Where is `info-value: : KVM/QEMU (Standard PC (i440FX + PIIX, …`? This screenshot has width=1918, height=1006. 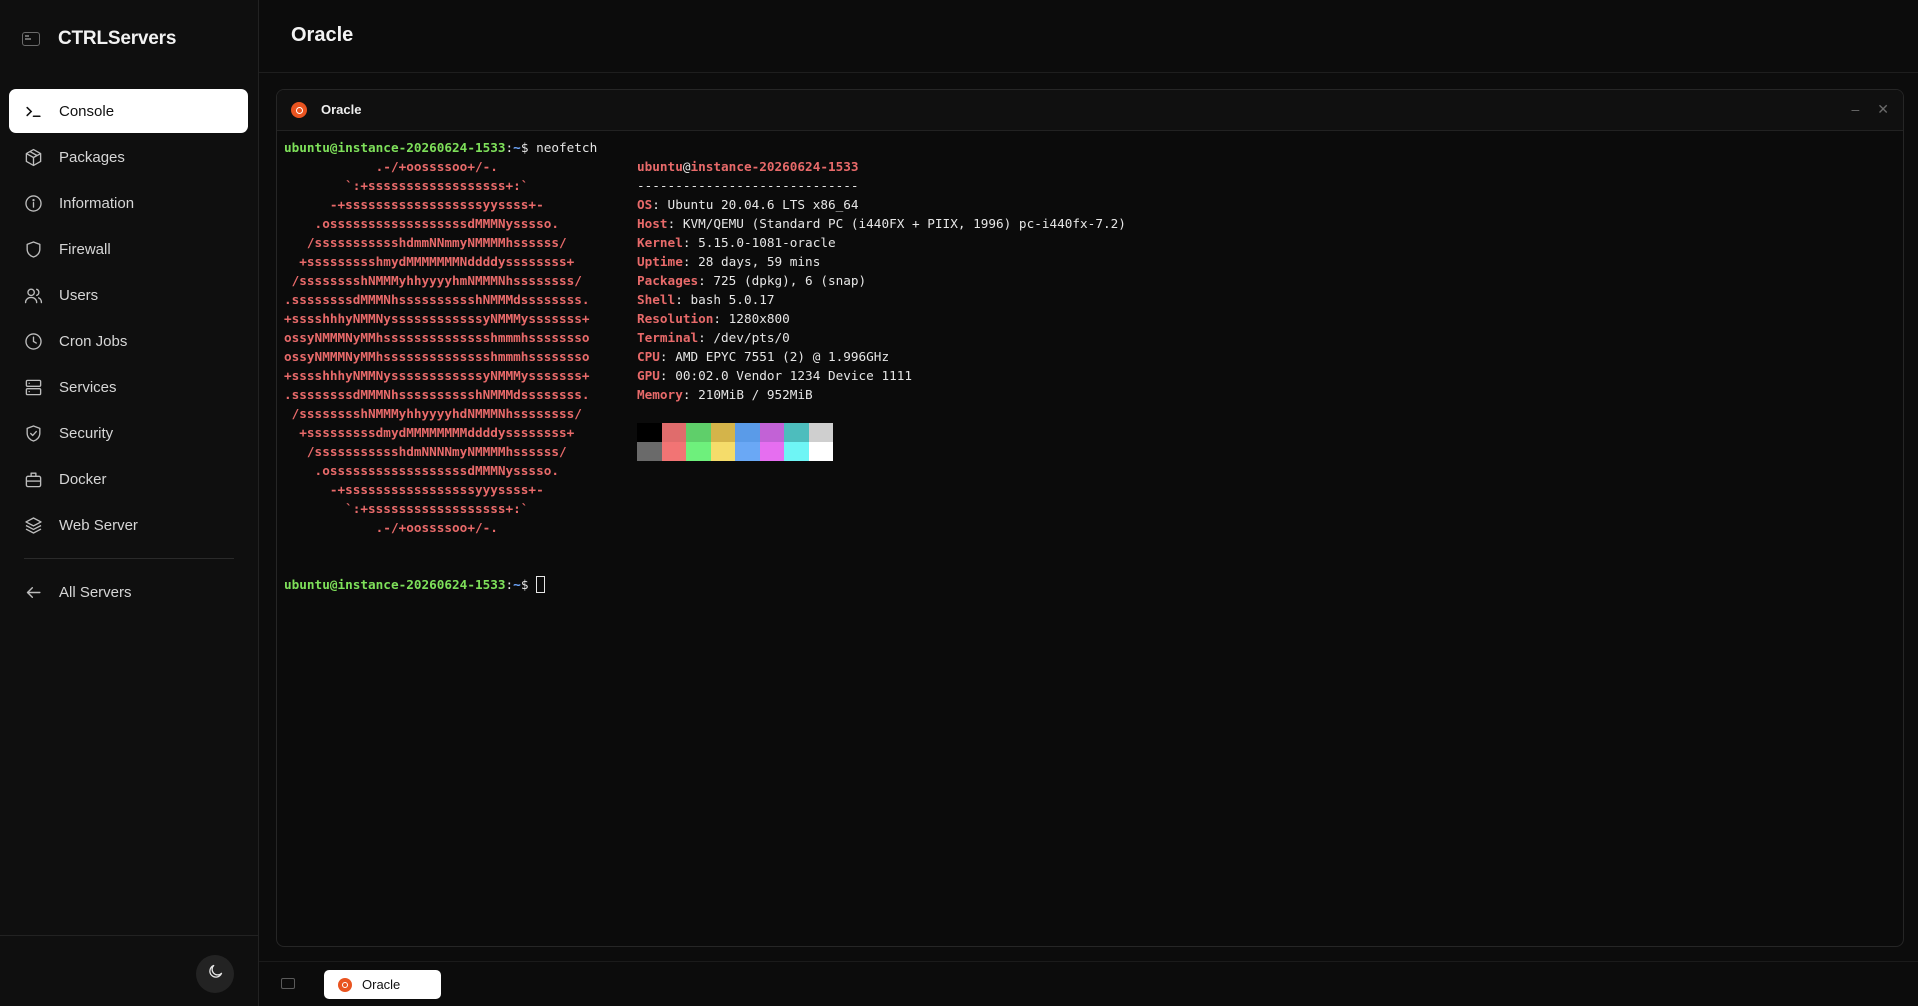 info-value: : KVM/QEMU (Standard PC (i440FX + PIIX, … is located at coordinates (896, 223).